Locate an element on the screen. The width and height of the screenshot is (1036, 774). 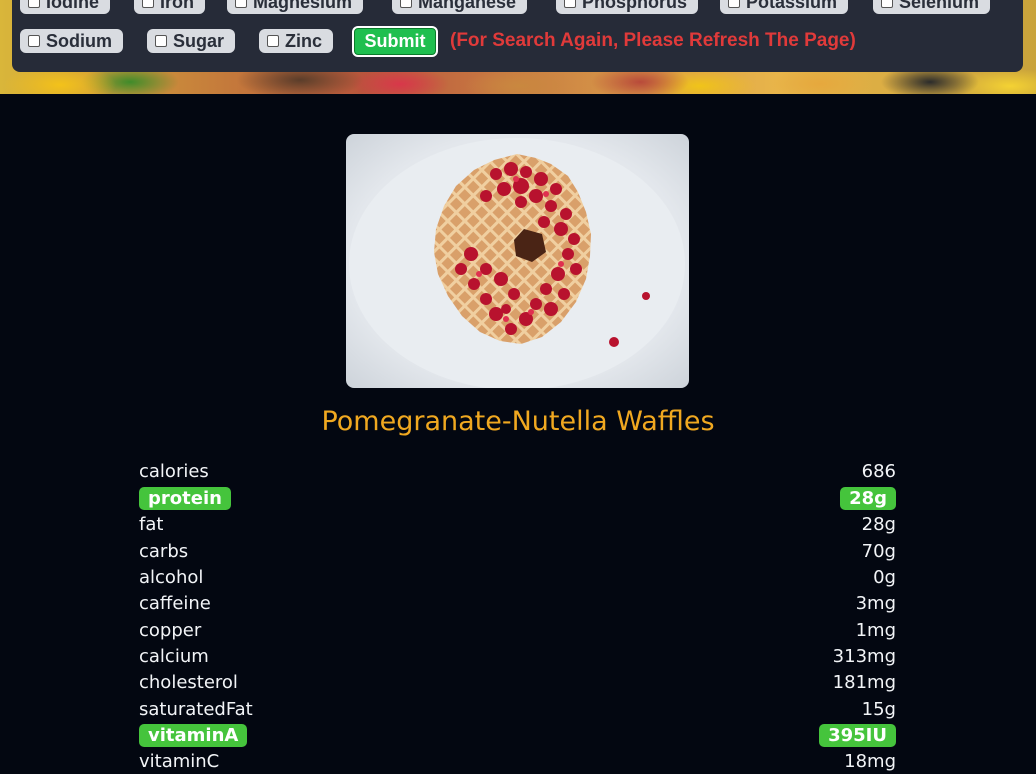
filter-sodium: Sodium is located at coordinates (71, 41).